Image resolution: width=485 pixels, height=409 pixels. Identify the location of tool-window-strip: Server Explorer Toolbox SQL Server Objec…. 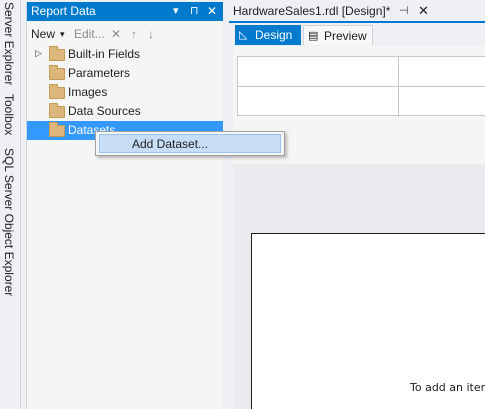
(10, 204).